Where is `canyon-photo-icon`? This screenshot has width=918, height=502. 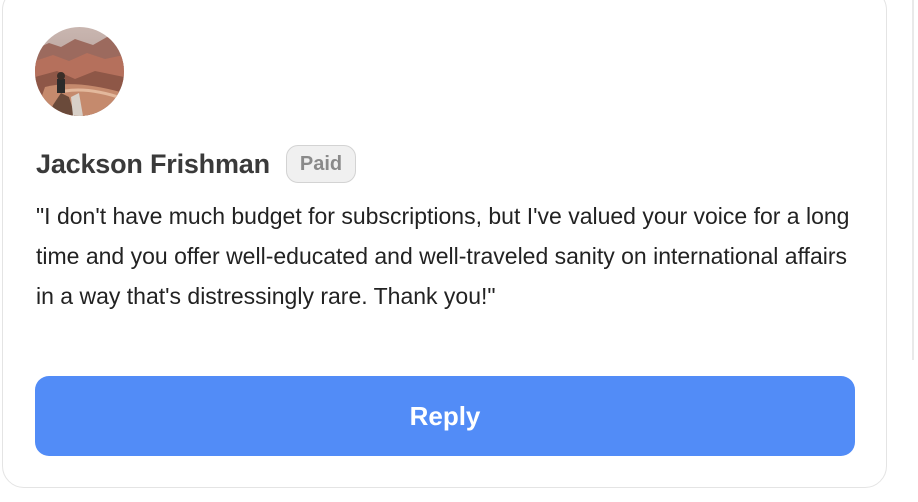 canyon-photo-icon is located at coordinates (79, 71).